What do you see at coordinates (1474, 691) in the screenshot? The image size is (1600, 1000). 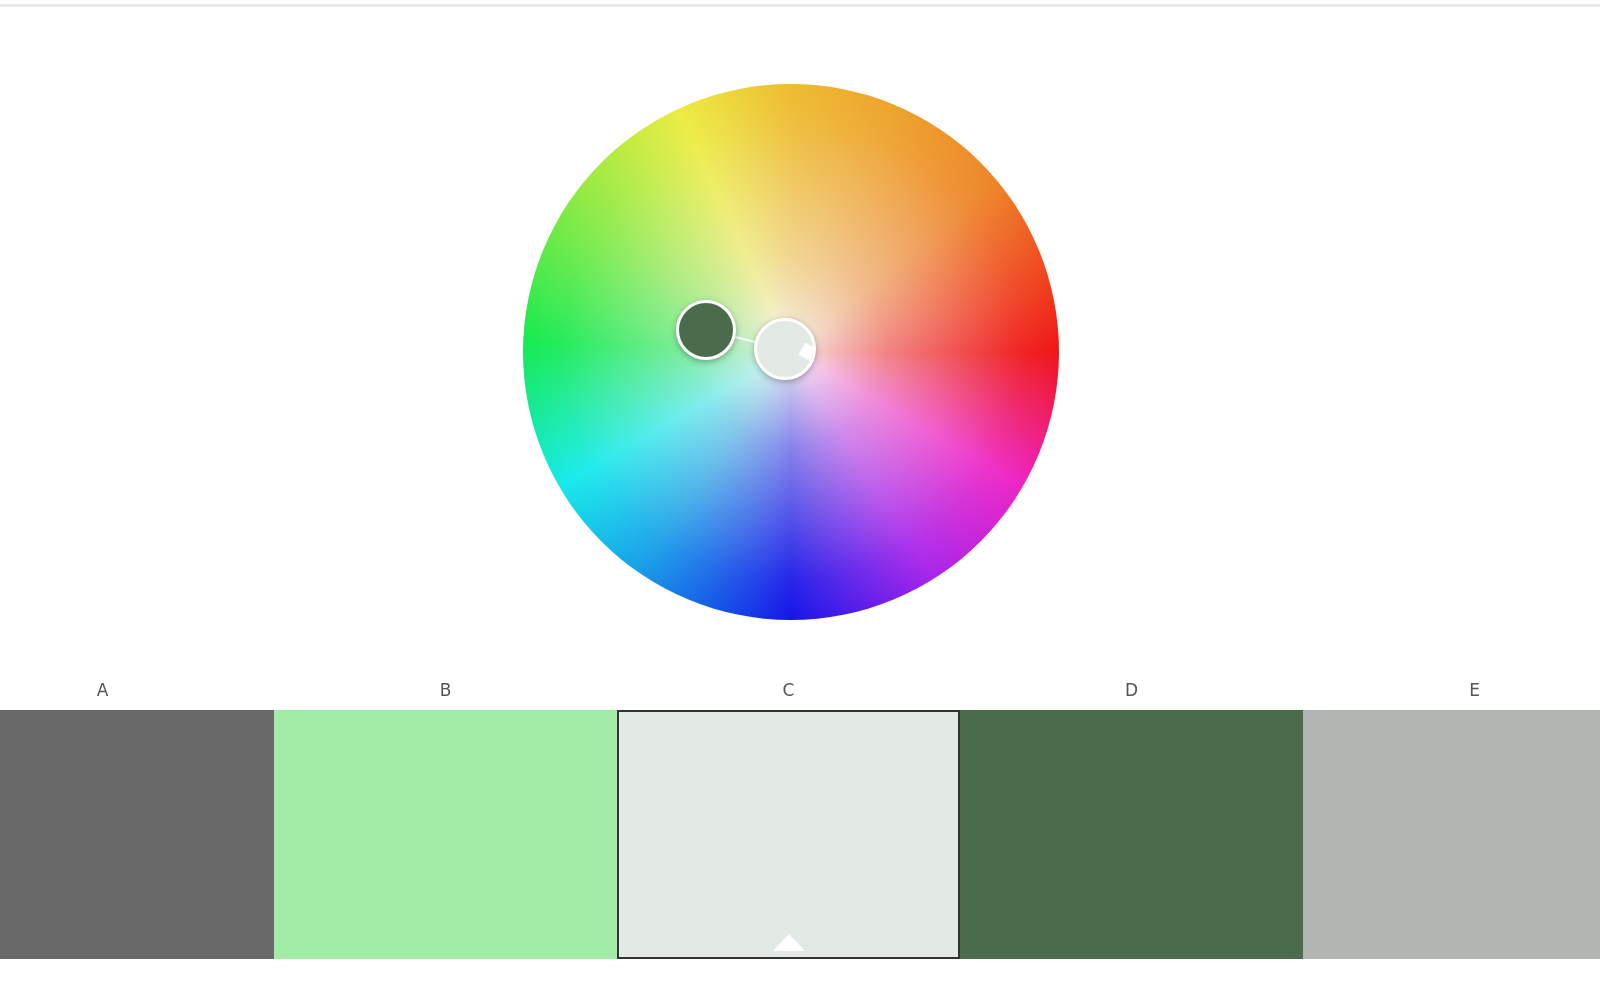 I see `swatch-label: E` at bounding box center [1474, 691].